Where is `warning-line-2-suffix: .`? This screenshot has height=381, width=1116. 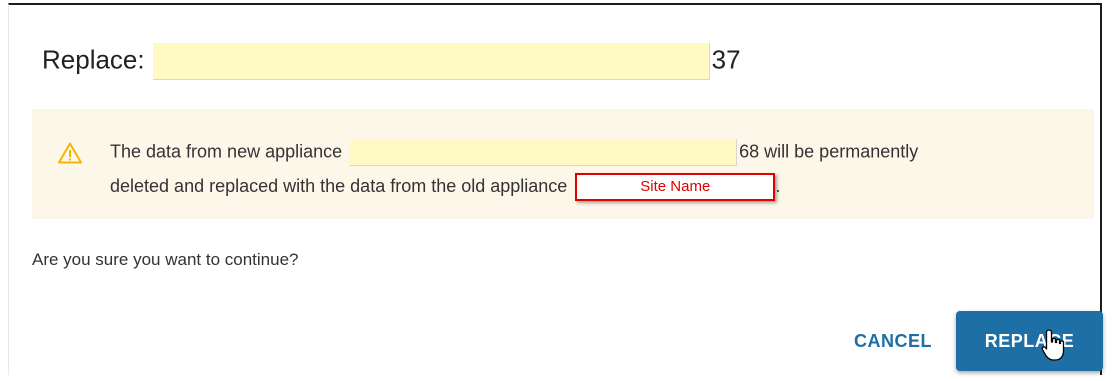 warning-line-2-suffix: . is located at coordinates (778, 185).